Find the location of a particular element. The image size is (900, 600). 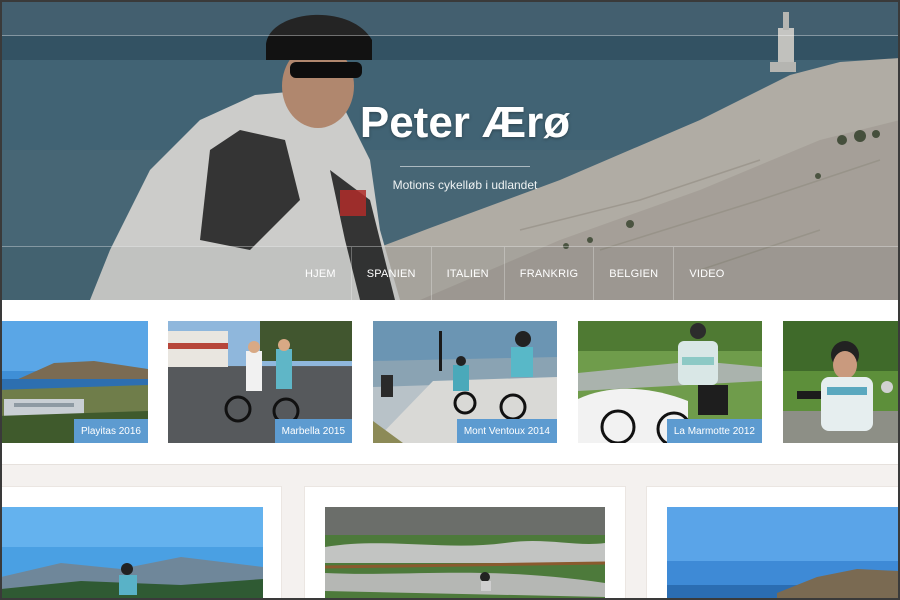

slide-caption: Playitas 2016 is located at coordinates (110, 431).